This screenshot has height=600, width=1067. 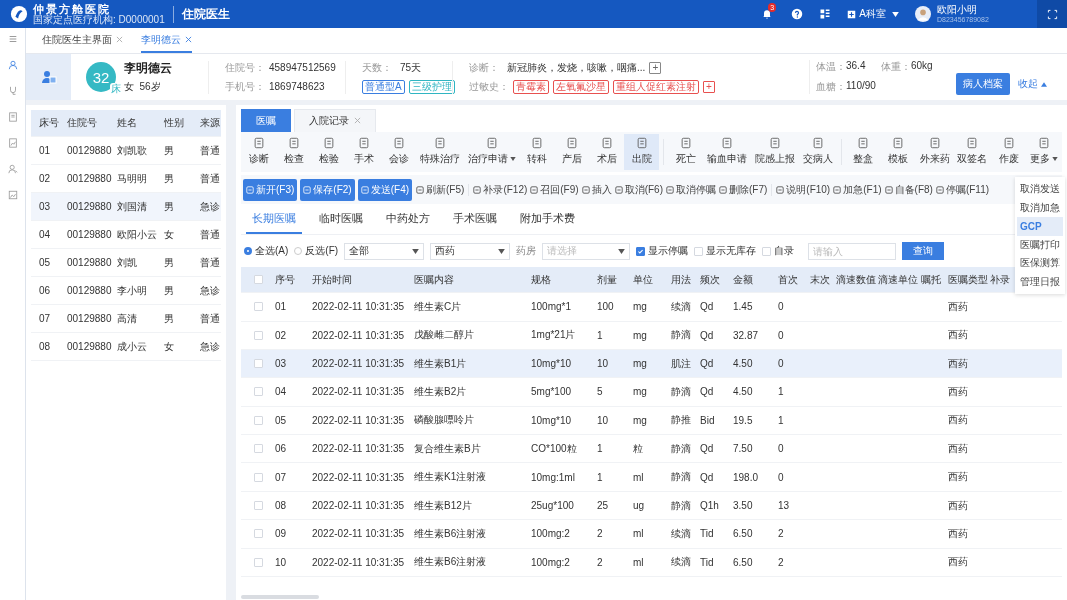 I want to click on patient-record-button: 病人档案, so click(x=983, y=84).